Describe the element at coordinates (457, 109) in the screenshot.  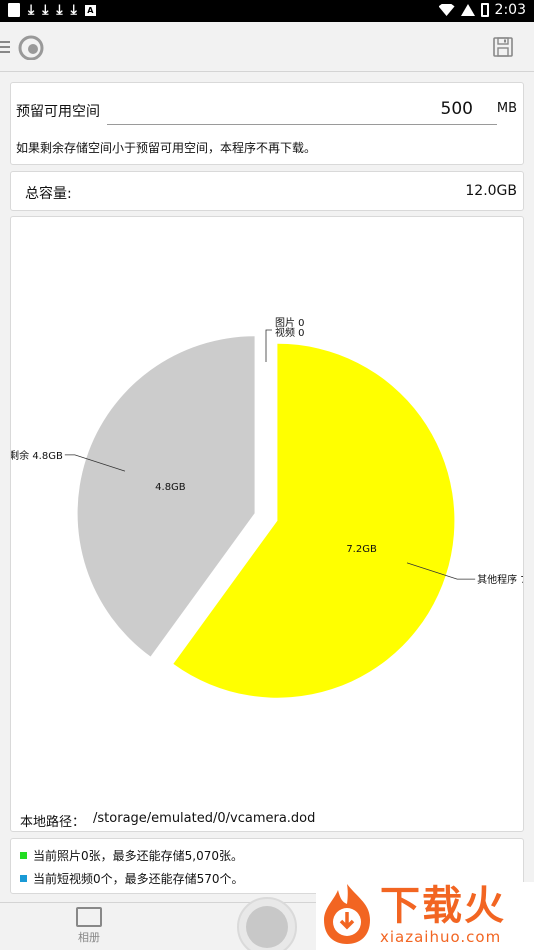
I see `reserve-space-value: 500` at that location.